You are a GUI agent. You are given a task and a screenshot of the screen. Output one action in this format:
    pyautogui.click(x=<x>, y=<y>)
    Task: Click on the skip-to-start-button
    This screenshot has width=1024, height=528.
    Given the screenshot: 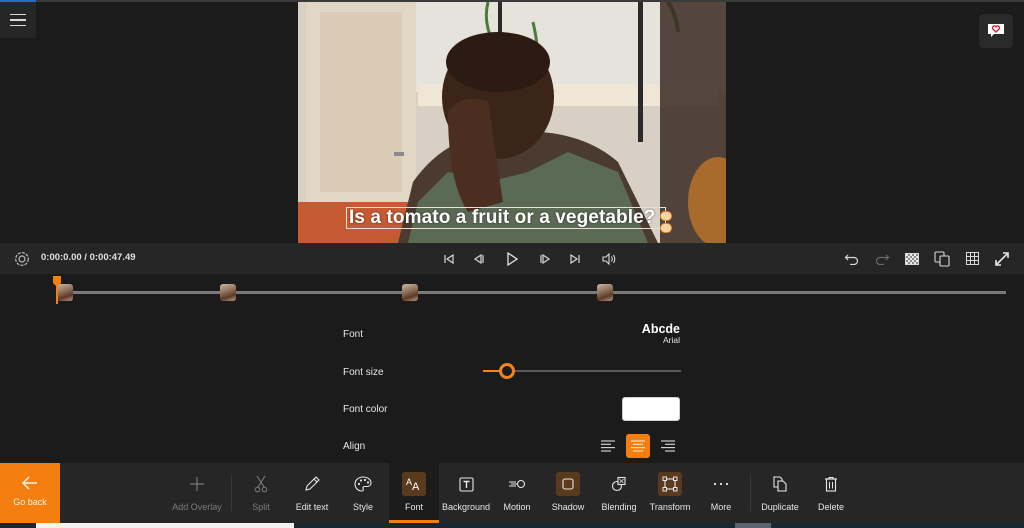 What is the action you would take?
    pyautogui.click(x=449, y=258)
    